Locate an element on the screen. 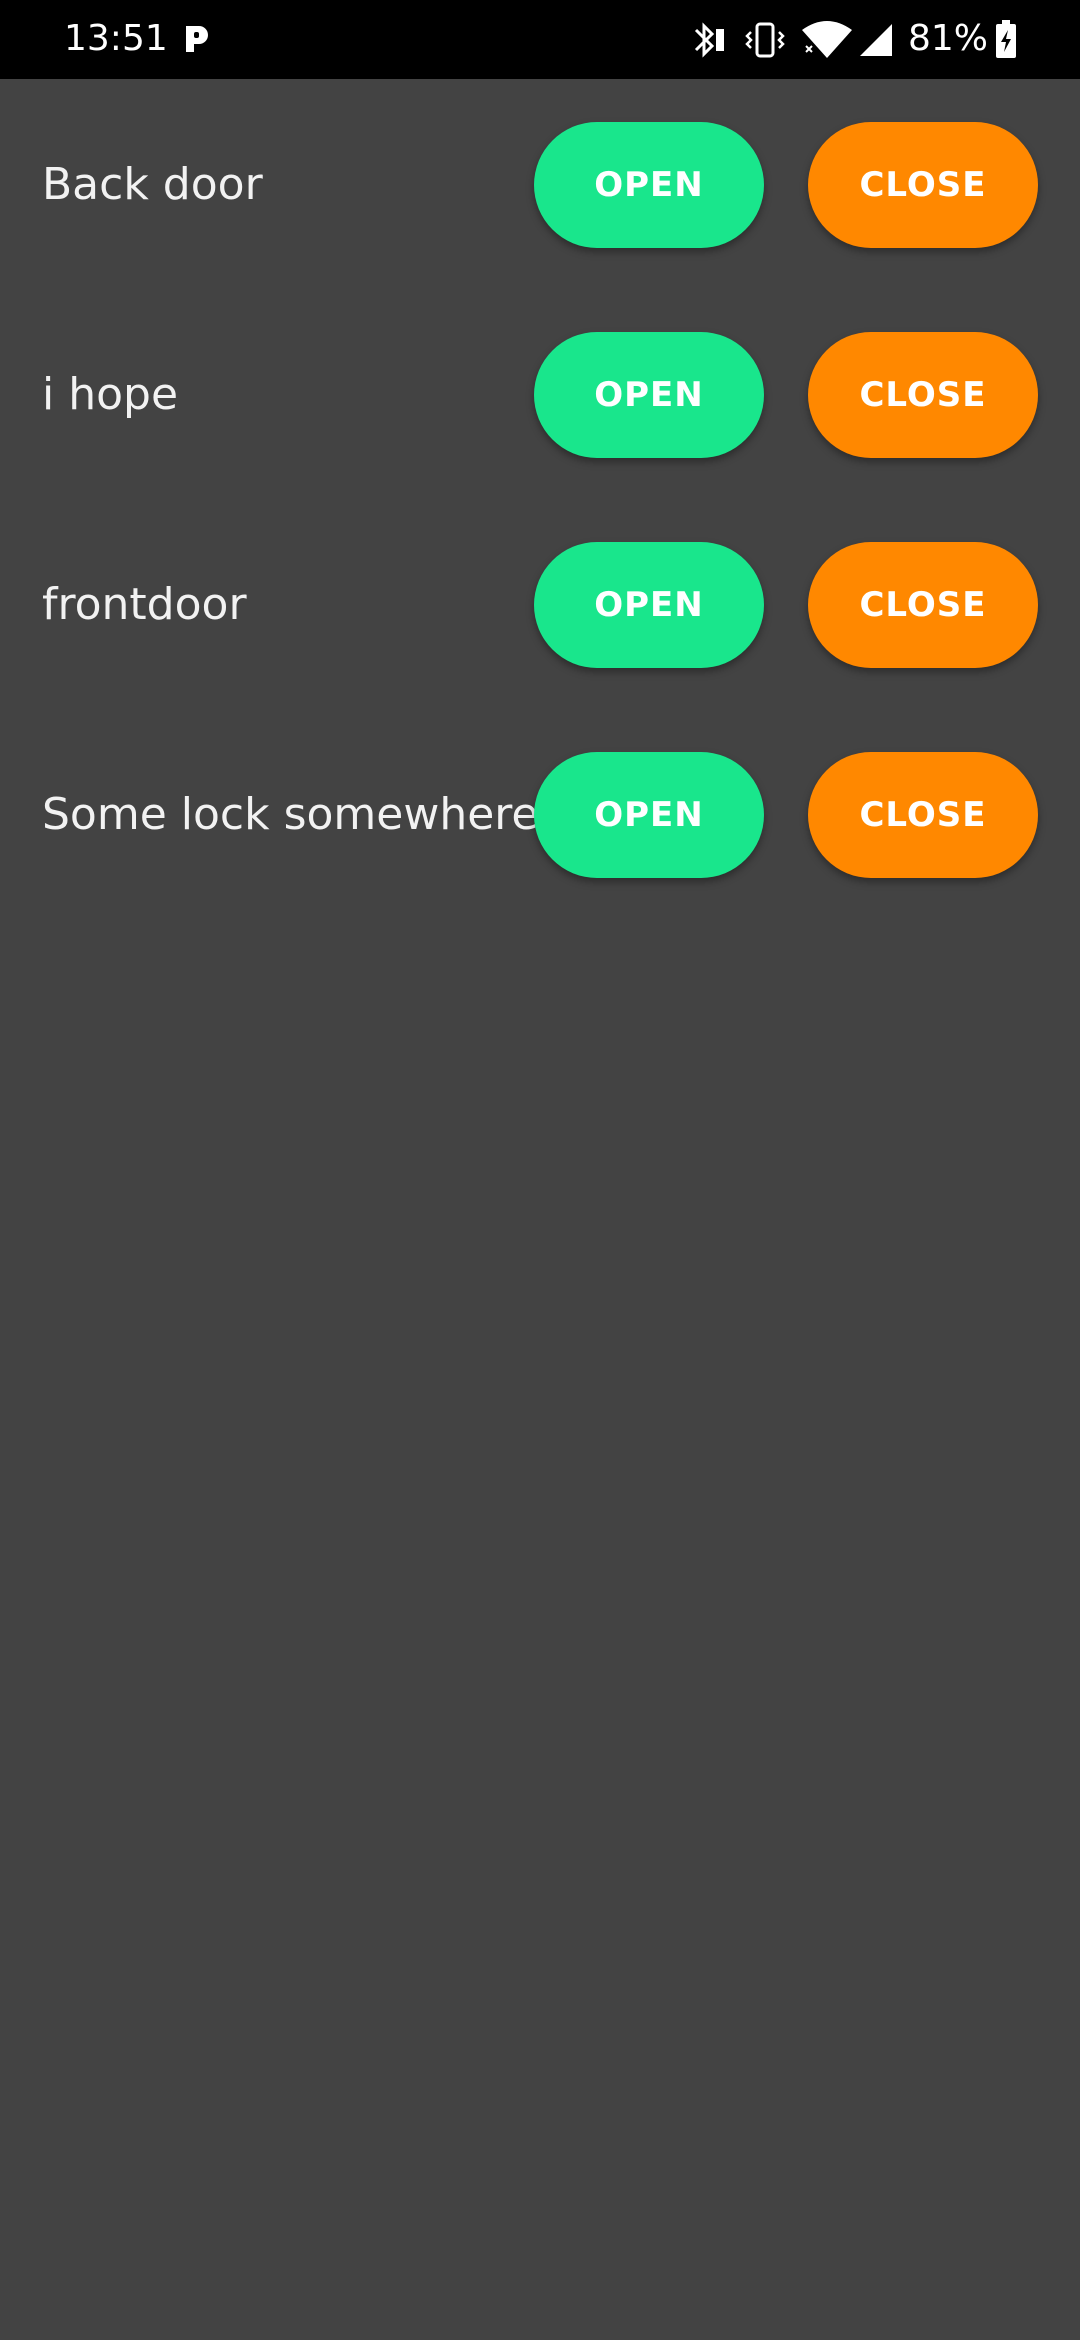 This screenshot has width=1080, height=2340. bluetooth-icon is located at coordinates (709, 40).